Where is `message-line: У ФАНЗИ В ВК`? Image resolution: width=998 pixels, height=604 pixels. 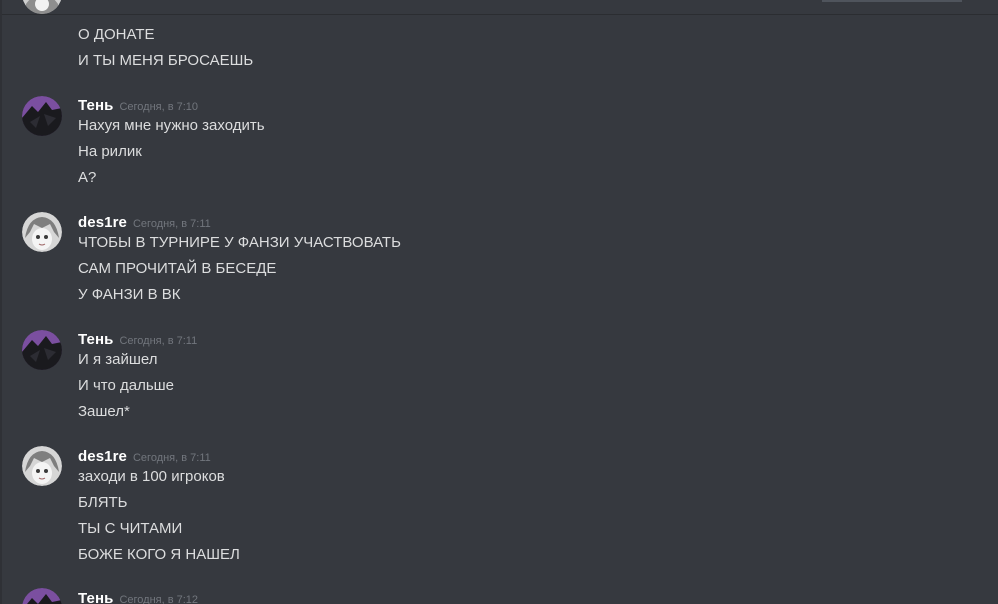 message-line: У ФАНЗИ В ВК is located at coordinates (129, 294).